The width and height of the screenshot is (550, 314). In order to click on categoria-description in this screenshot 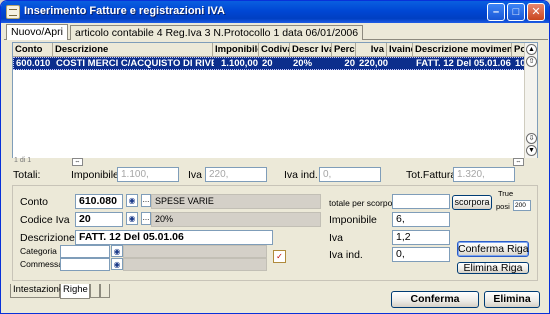, I will do `click(195, 251)`.